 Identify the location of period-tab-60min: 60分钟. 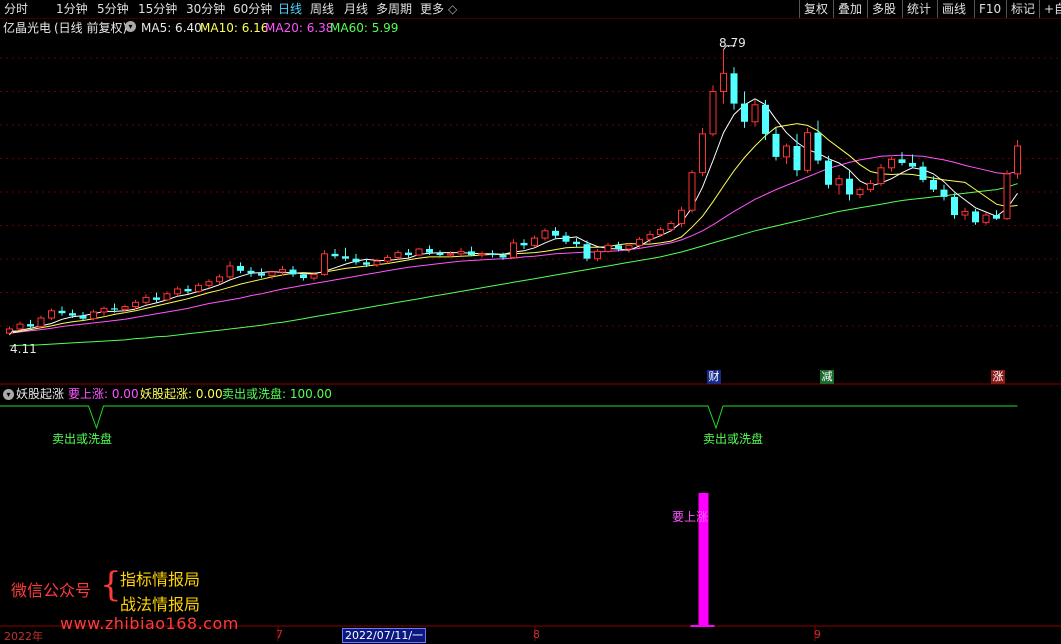
(252, 9).